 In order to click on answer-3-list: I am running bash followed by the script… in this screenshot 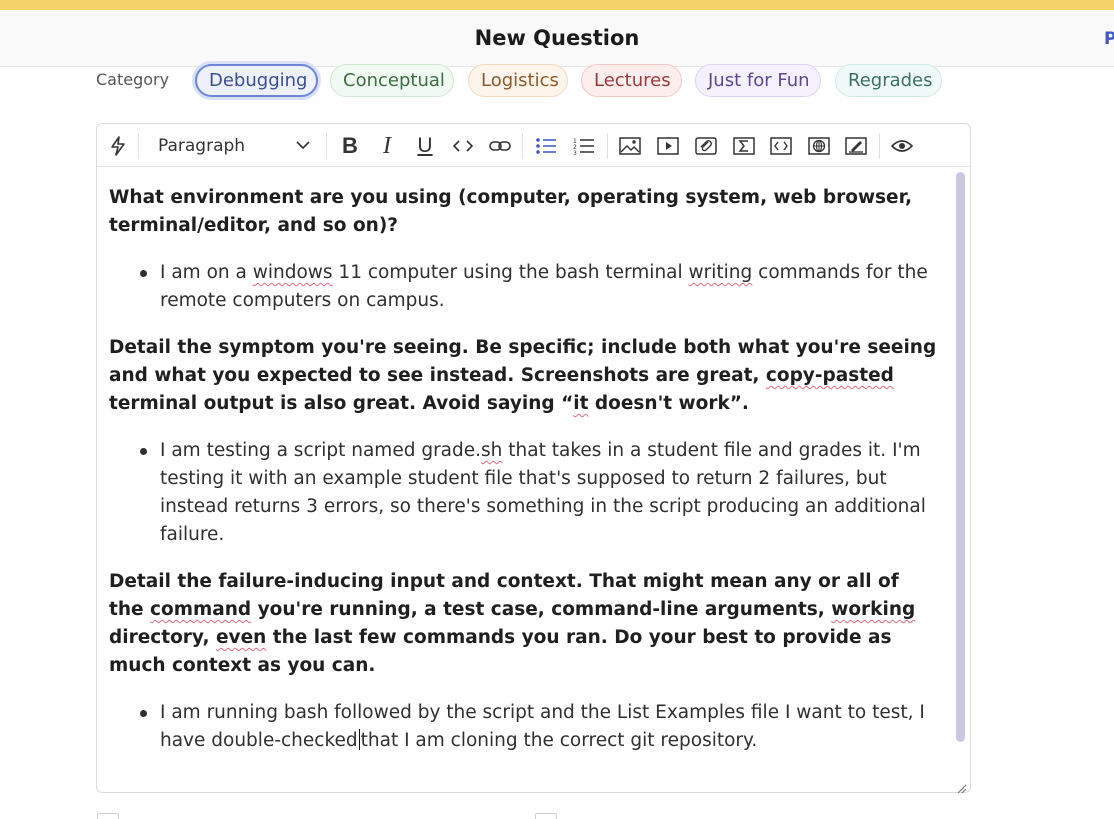, I will do `click(524, 727)`.